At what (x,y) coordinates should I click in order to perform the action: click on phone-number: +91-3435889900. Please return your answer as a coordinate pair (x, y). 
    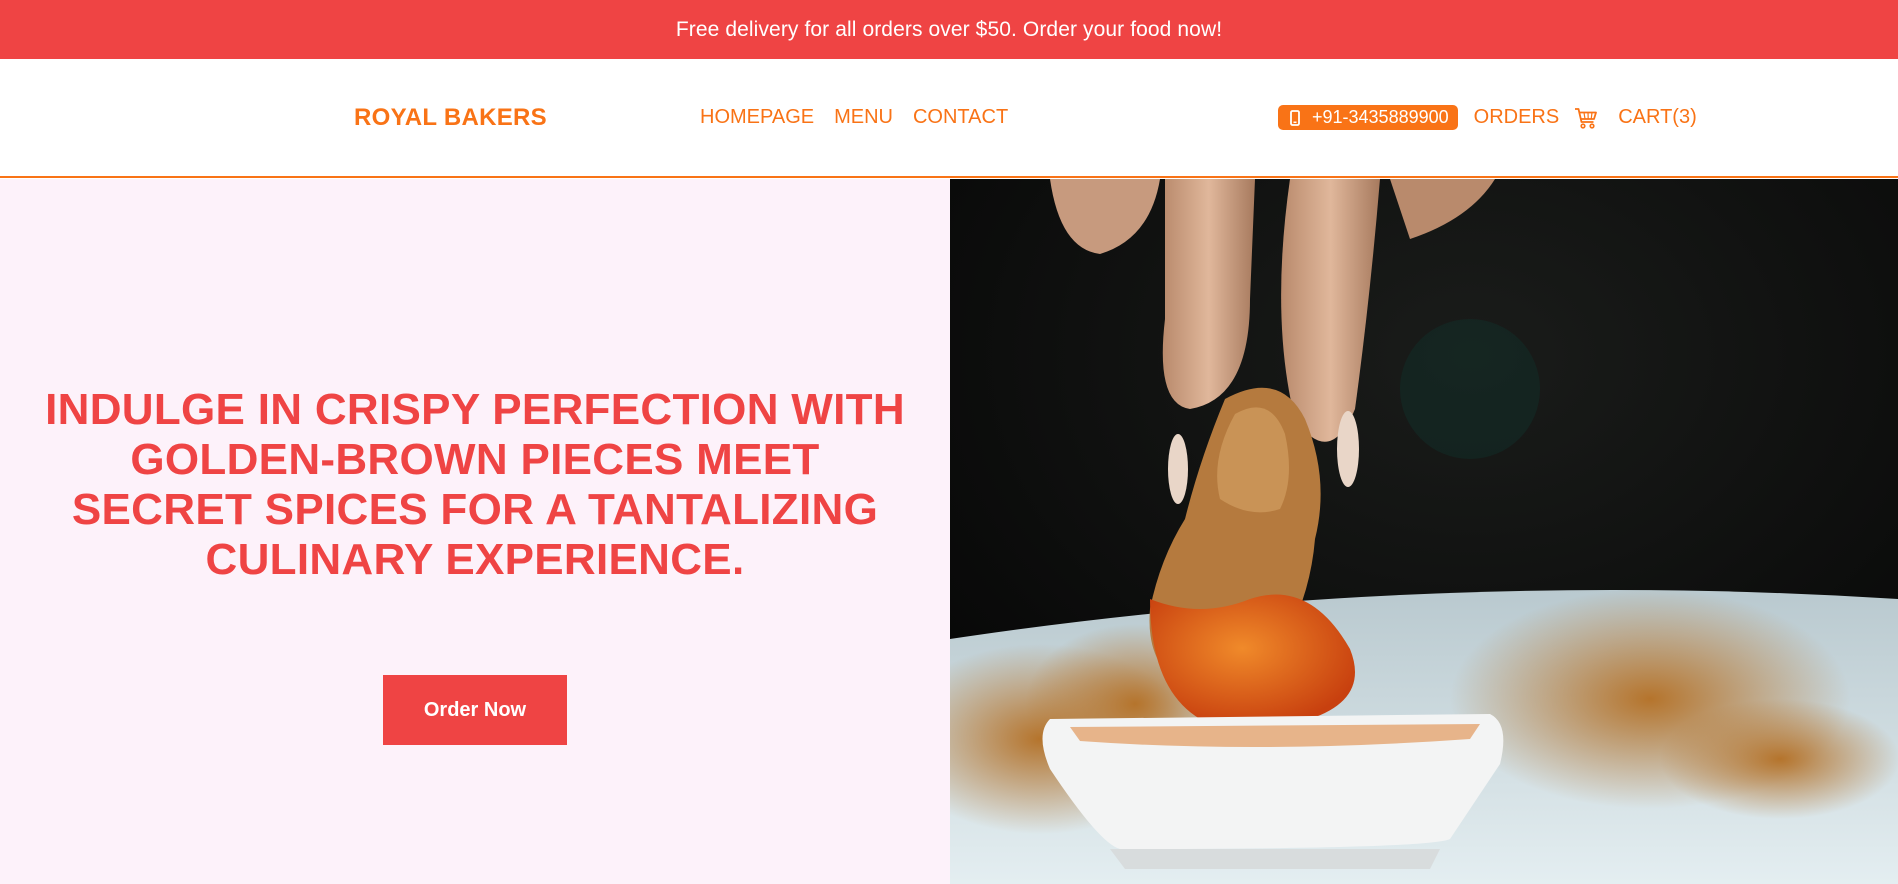
    Looking at the image, I should click on (1380, 117).